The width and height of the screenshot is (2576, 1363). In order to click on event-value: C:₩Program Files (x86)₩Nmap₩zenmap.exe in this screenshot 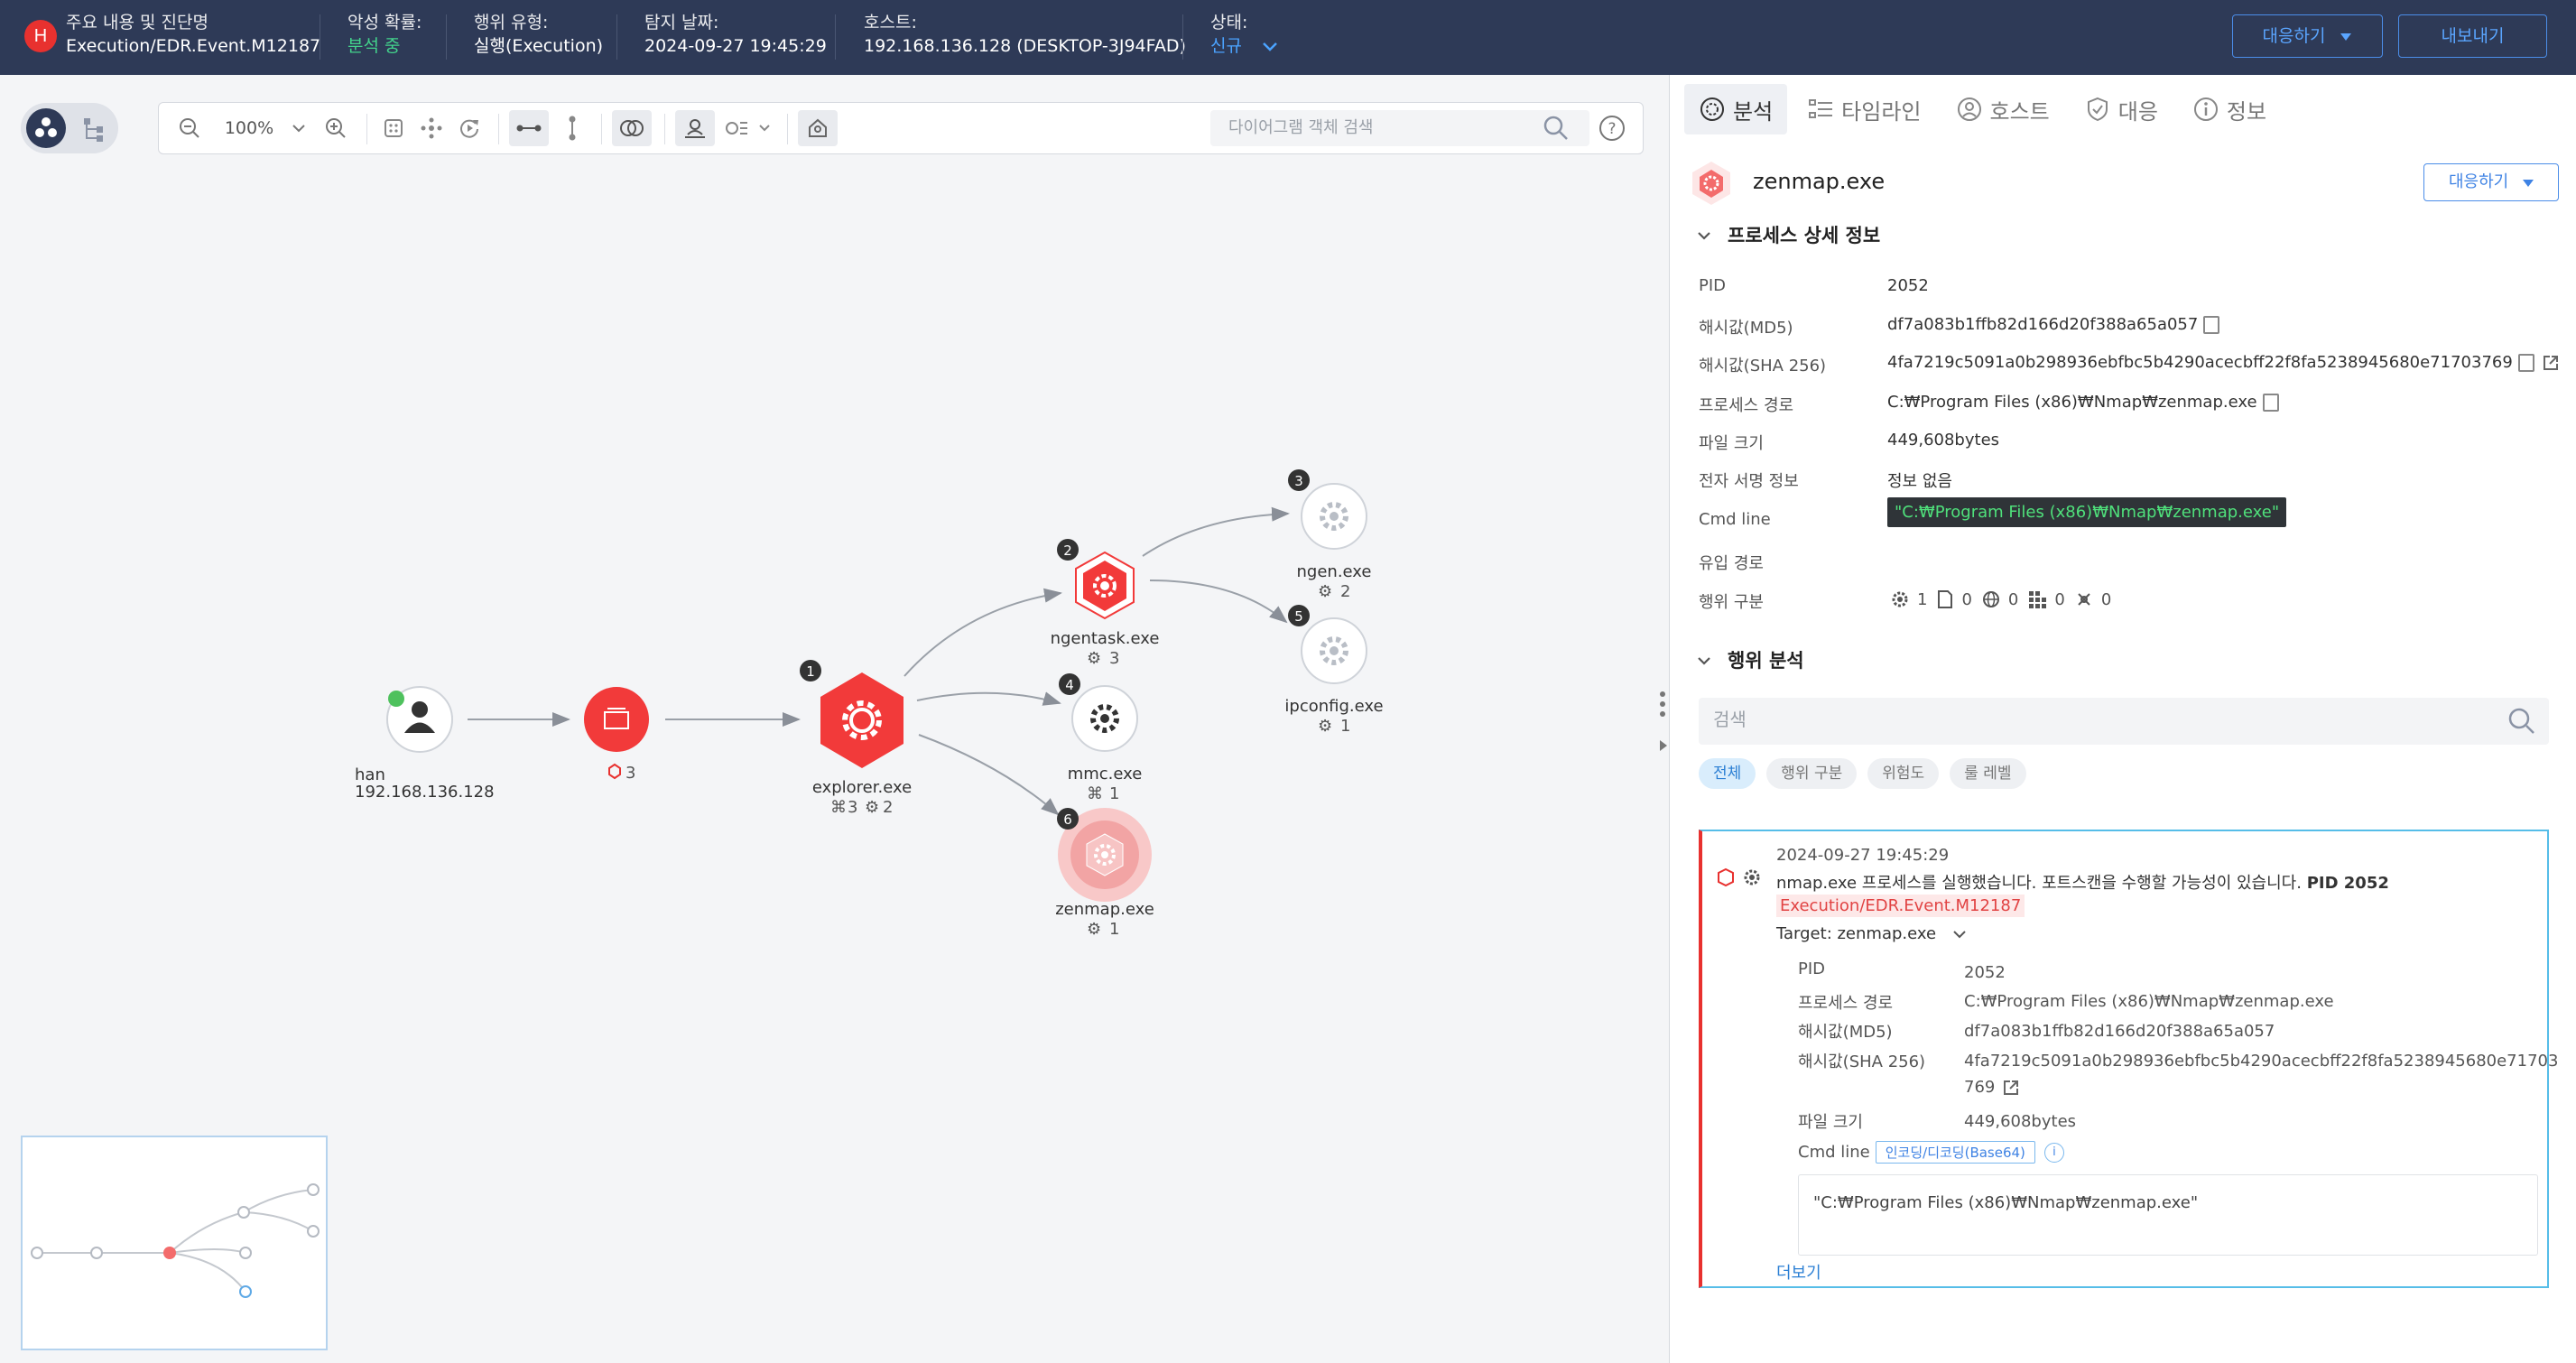, I will do `click(2149, 1002)`.